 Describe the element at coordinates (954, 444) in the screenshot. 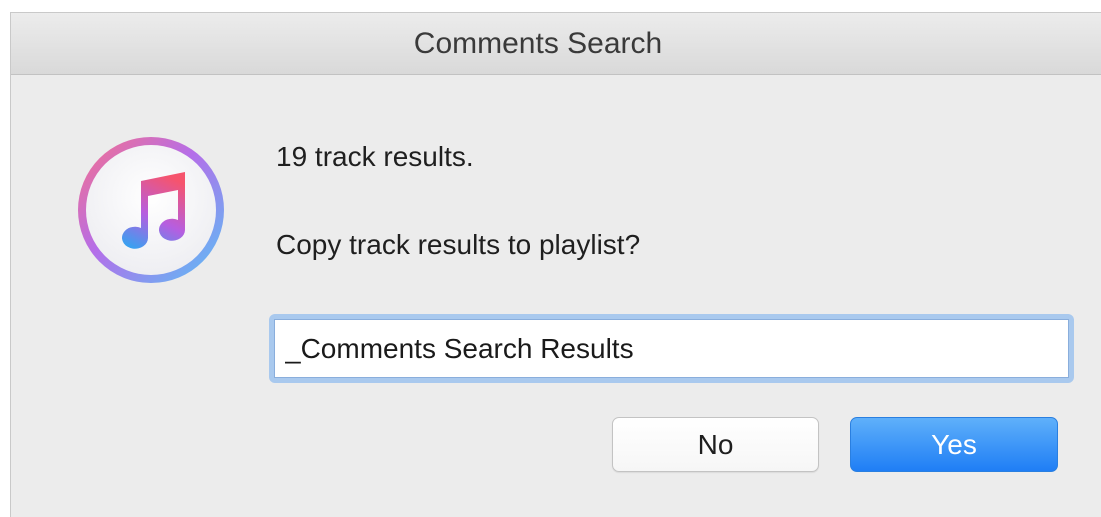

I see `yes-button: Yes` at that location.